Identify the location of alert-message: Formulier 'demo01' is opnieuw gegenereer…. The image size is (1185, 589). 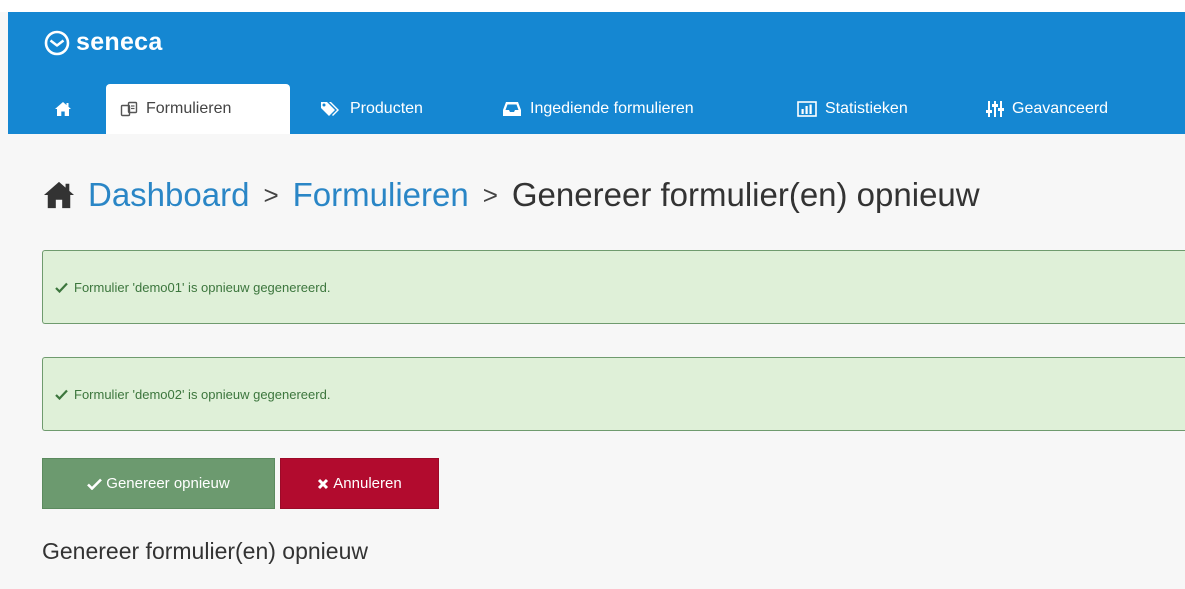
(202, 287).